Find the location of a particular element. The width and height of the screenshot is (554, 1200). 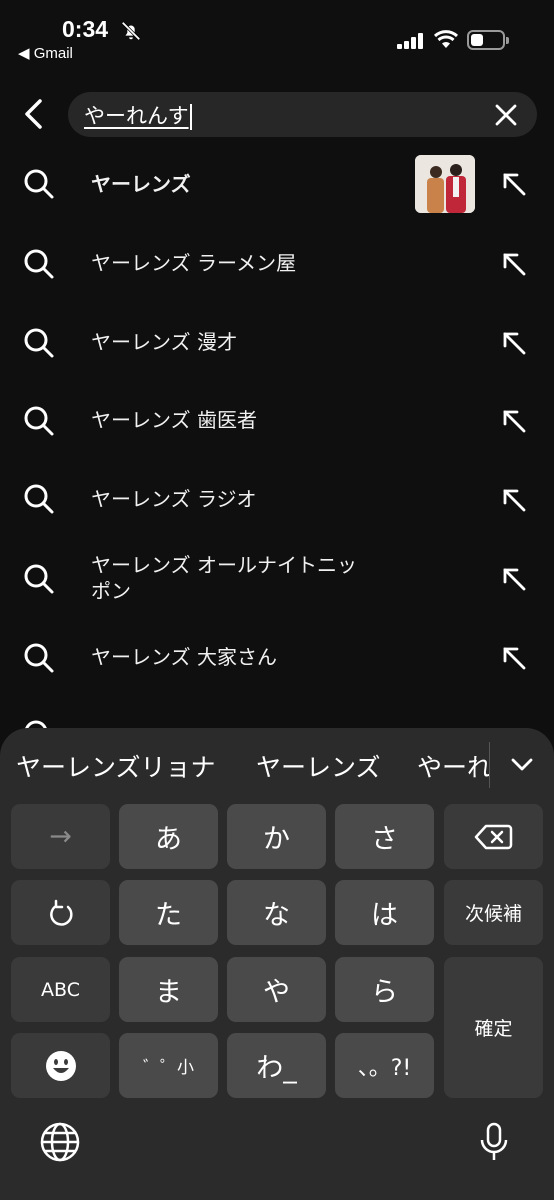

suggestion-label: ヤーレンズ is located at coordinates (141, 184).